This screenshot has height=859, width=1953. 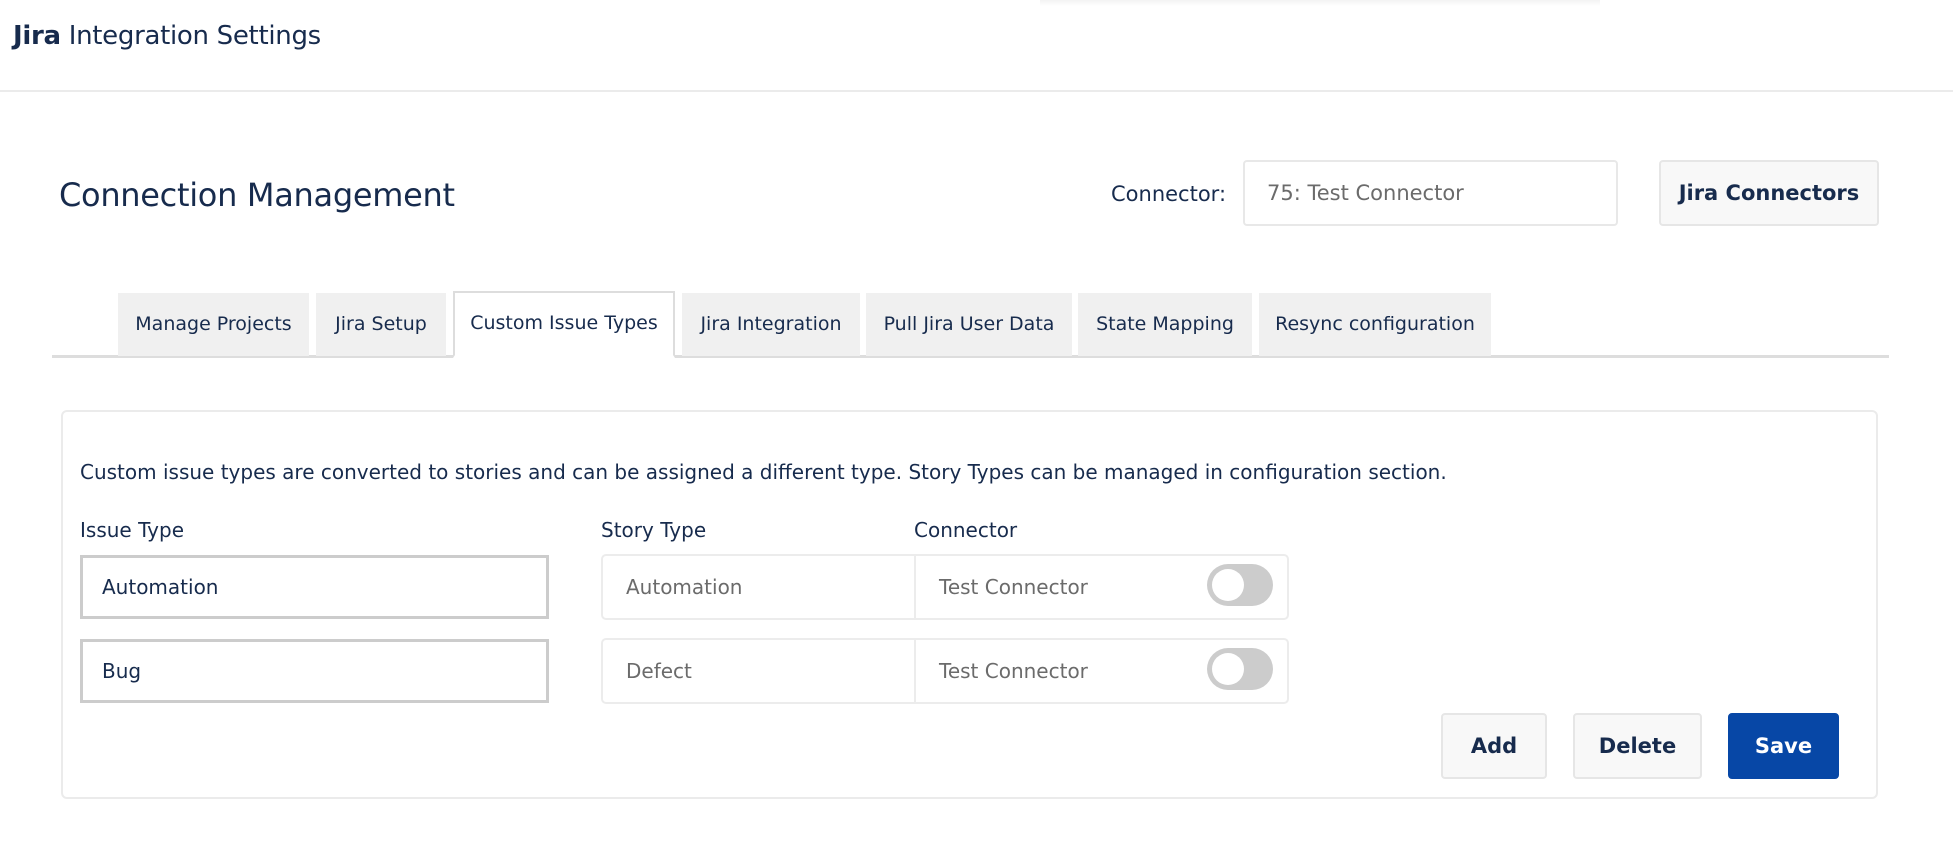 What do you see at coordinates (1169, 194) in the screenshot?
I see `connector-label: Connector:` at bounding box center [1169, 194].